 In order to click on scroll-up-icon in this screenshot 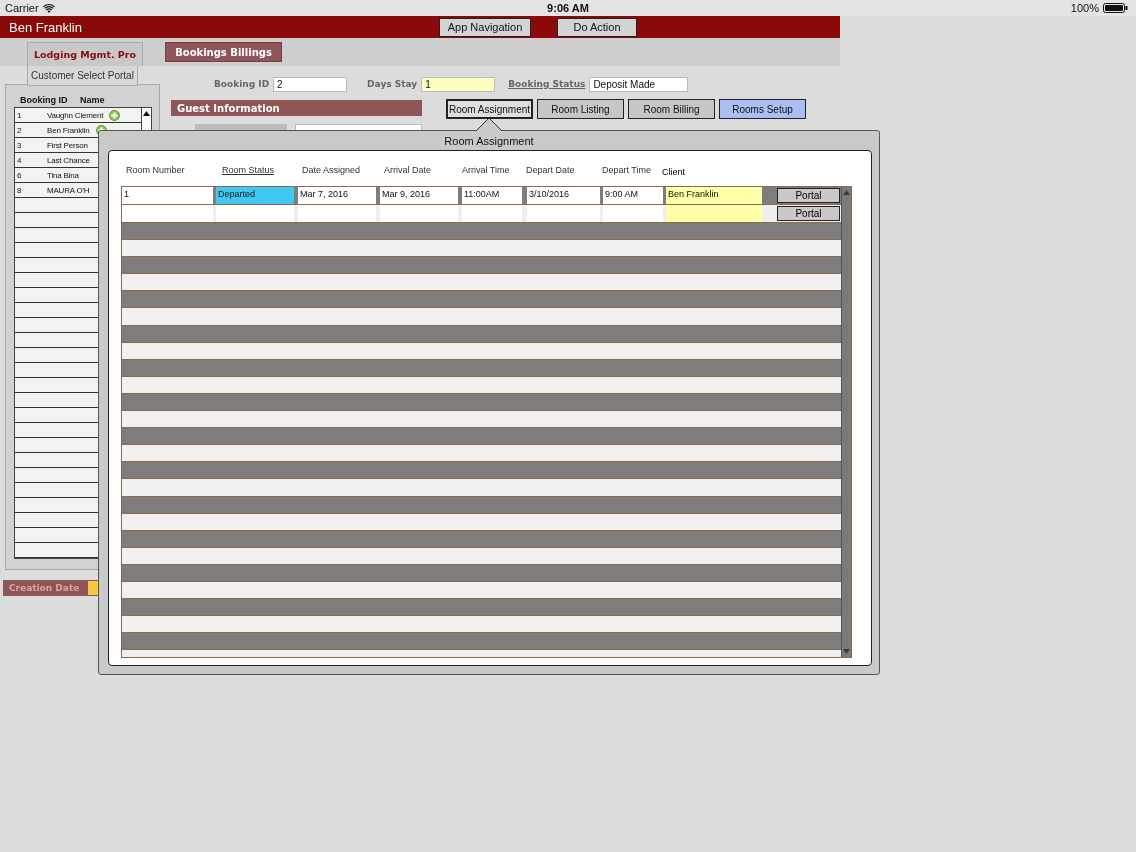, I will do `click(146, 113)`.